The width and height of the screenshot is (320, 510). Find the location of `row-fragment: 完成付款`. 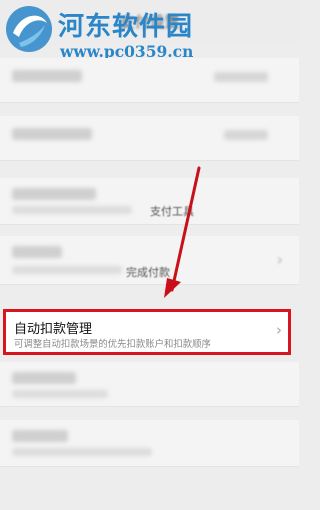

row-fragment: 完成付款 is located at coordinates (148, 272).